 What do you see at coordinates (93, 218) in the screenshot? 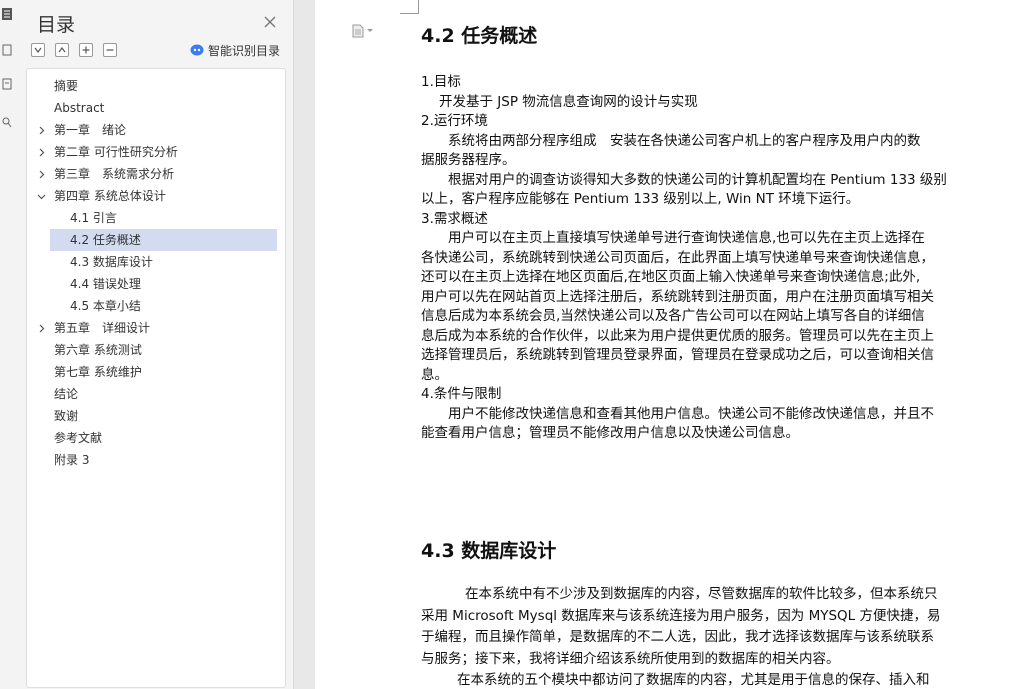
I see `toc-item-label: 4.1 引言` at bounding box center [93, 218].